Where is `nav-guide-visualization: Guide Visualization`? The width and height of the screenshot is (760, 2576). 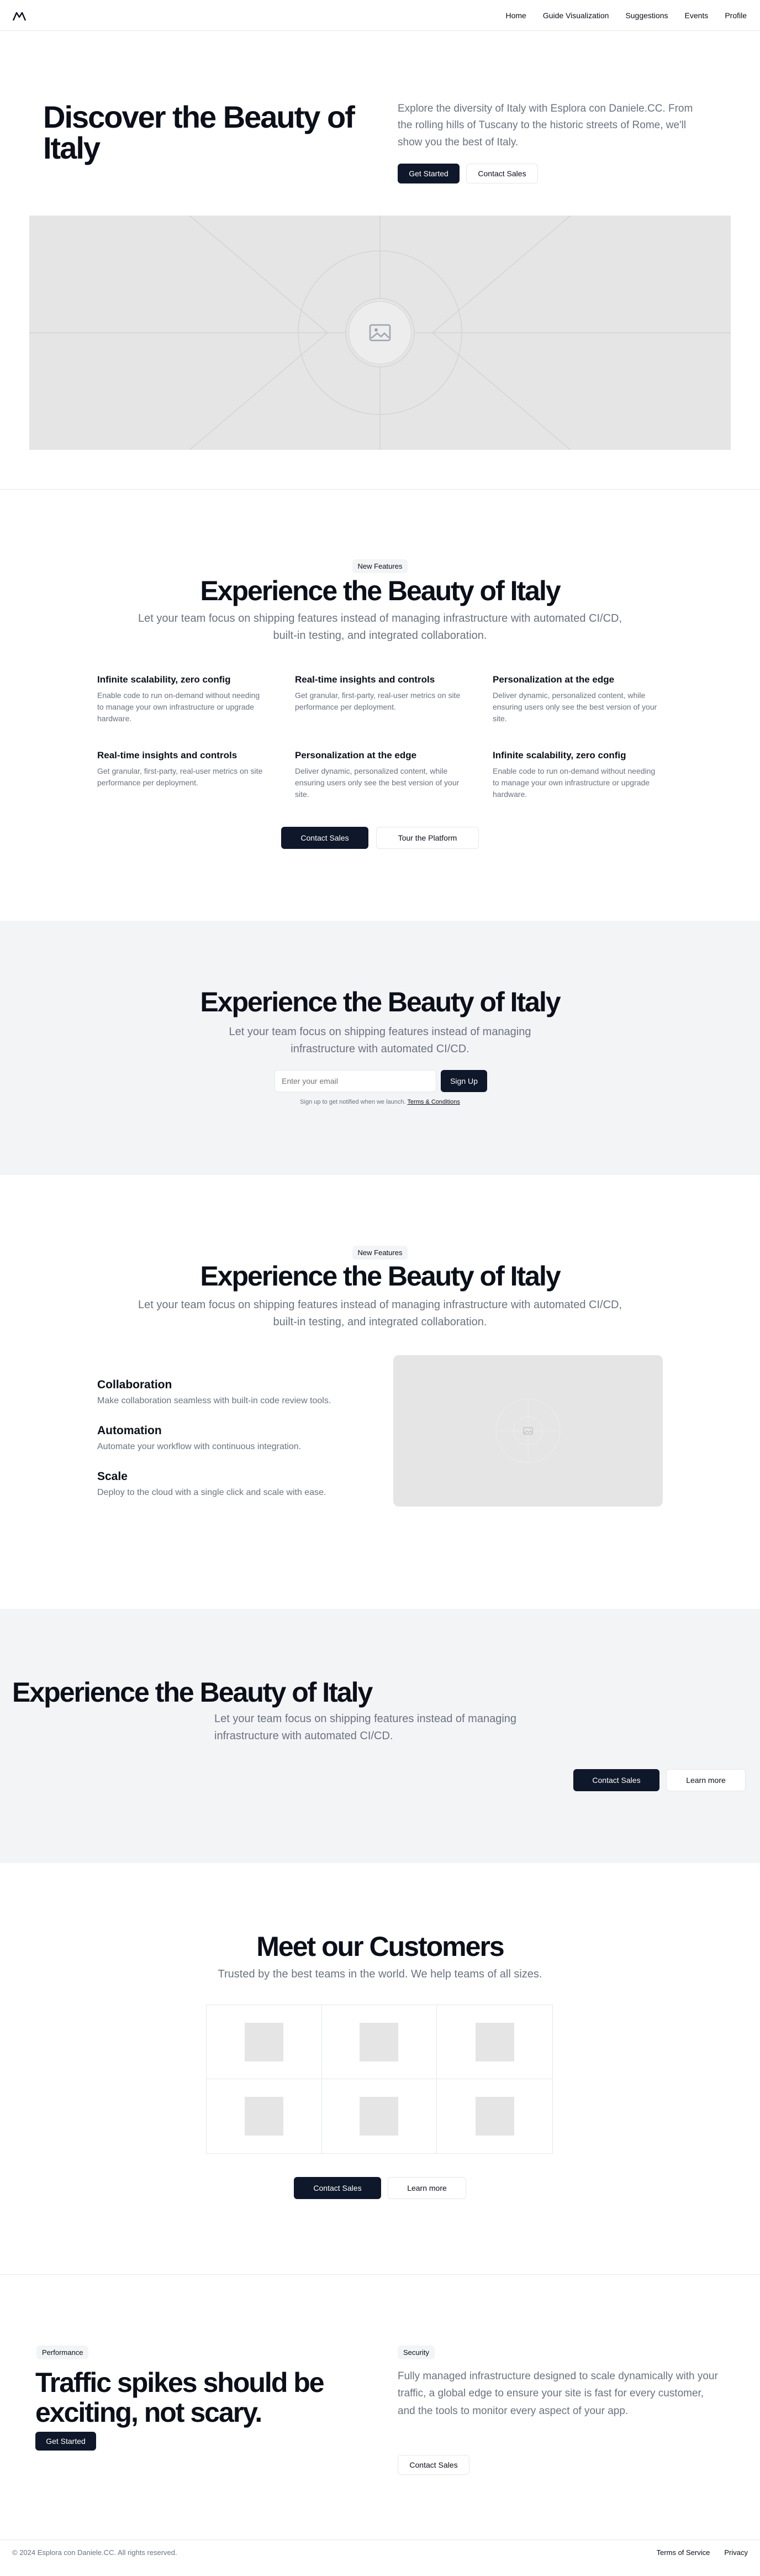
nav-guide-visualization: Guide Visualization is located at coordinates (576, 15).